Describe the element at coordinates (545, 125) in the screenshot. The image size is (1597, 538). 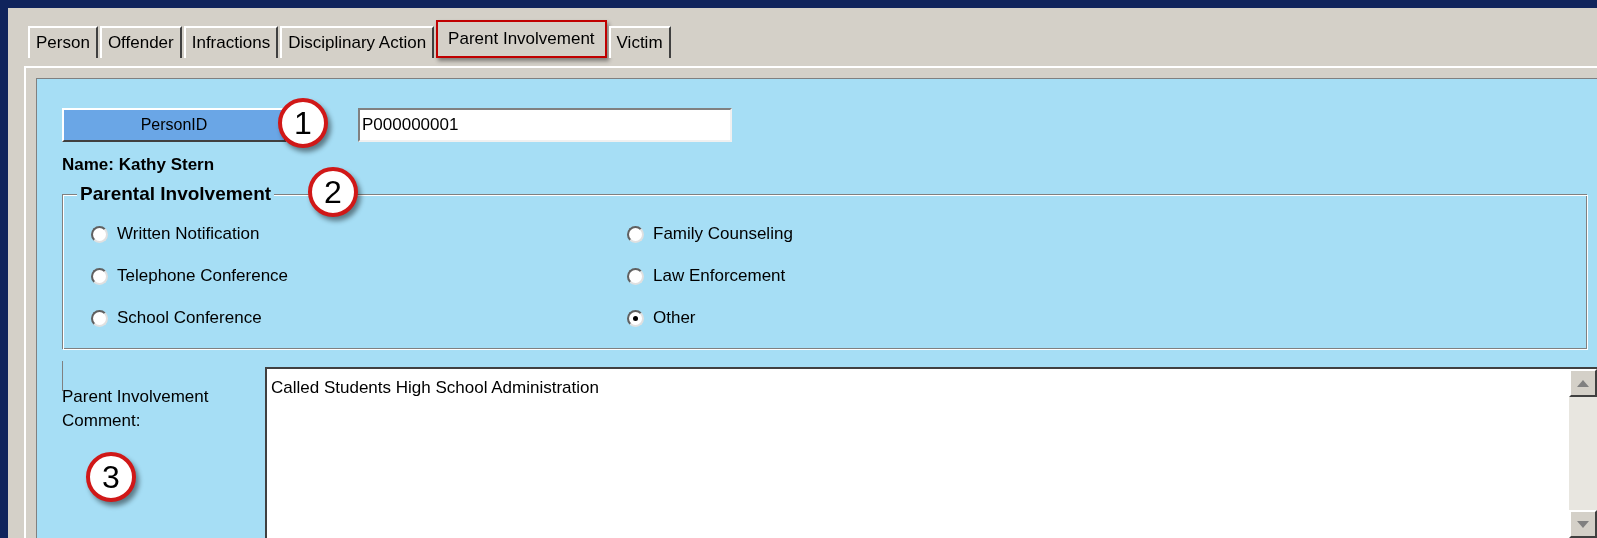
I see `person-id-field: P000000001` at that location.